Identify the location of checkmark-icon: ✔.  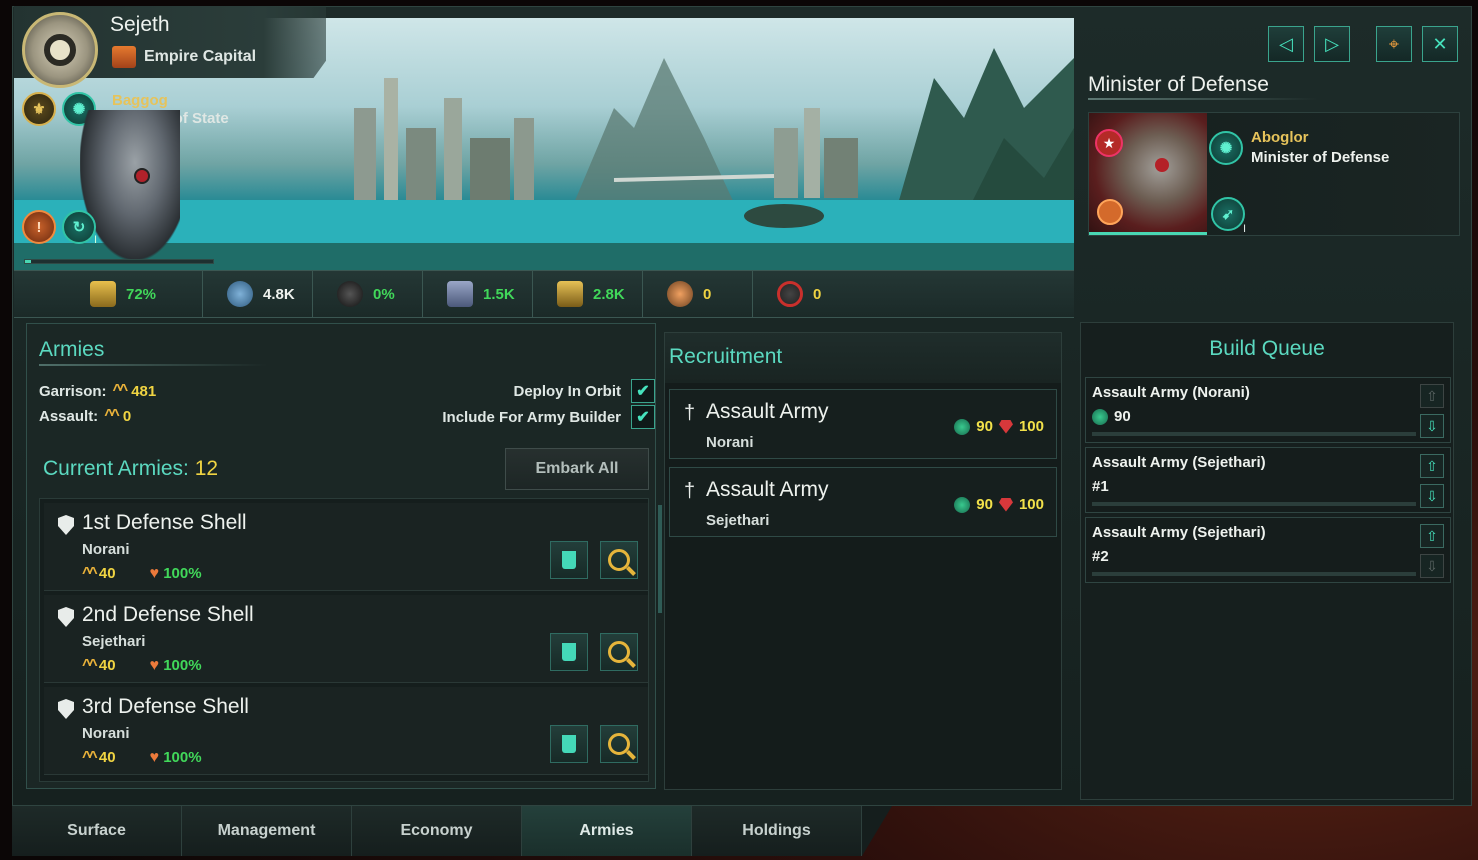
(643, 391).